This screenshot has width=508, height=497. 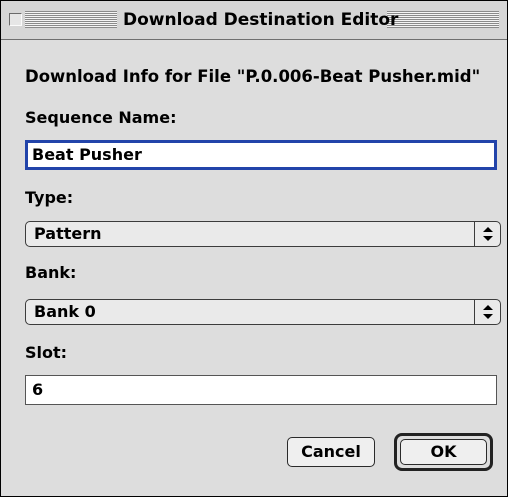 What do you see at coordinates (443, 19) in the screenshot?
I see `title-bar-stripes-right` at bounding box center [443, 19].